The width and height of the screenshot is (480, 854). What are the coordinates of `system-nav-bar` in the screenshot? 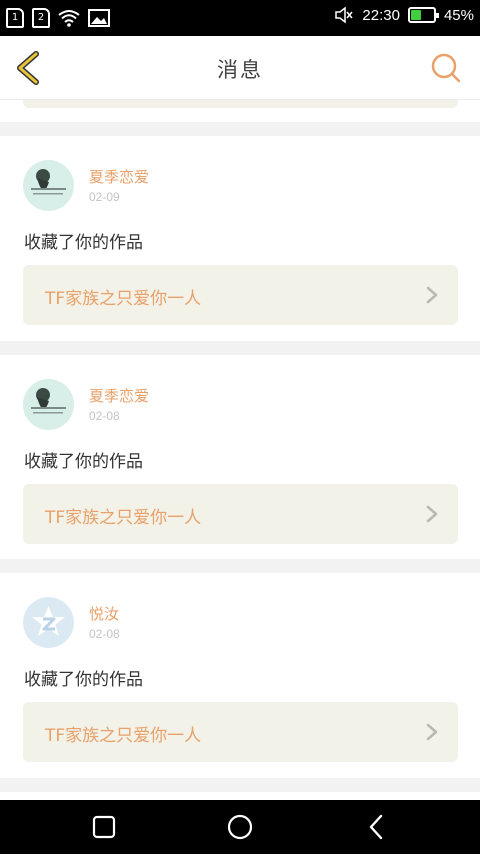 It's located at (240, 827).